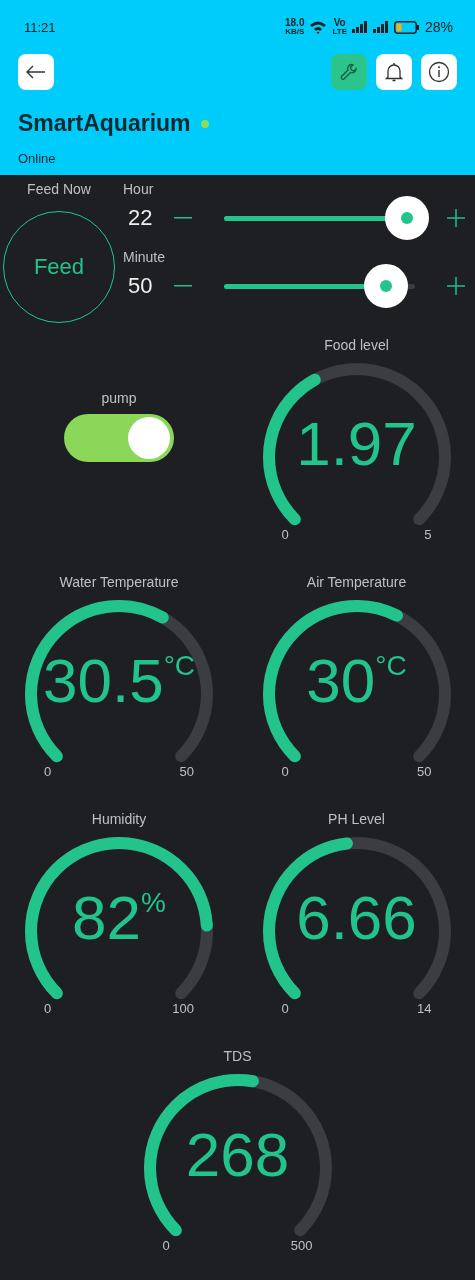 The width and height of the screenshot is (475, 1280). What do you see at coordinates (237, 1056) in the screenshot?
I see `gauge-label: TDS` at bounding box center [237, 1056].